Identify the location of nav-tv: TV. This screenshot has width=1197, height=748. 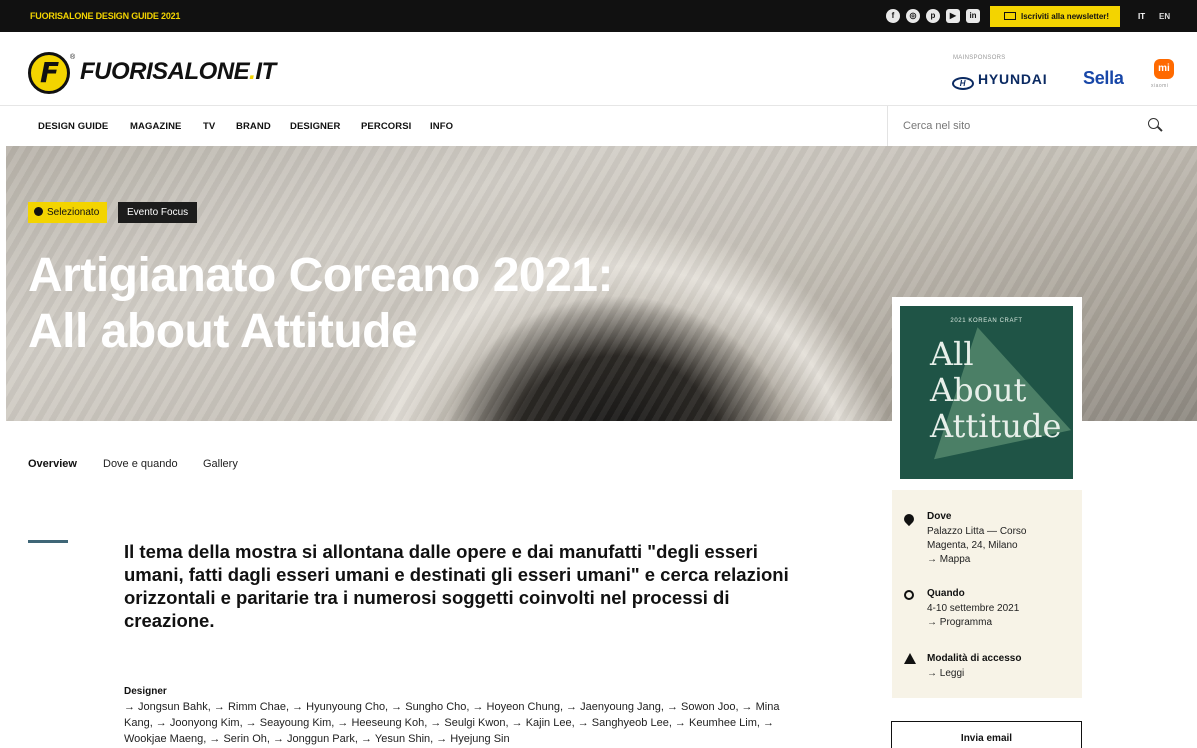
(209, 126).